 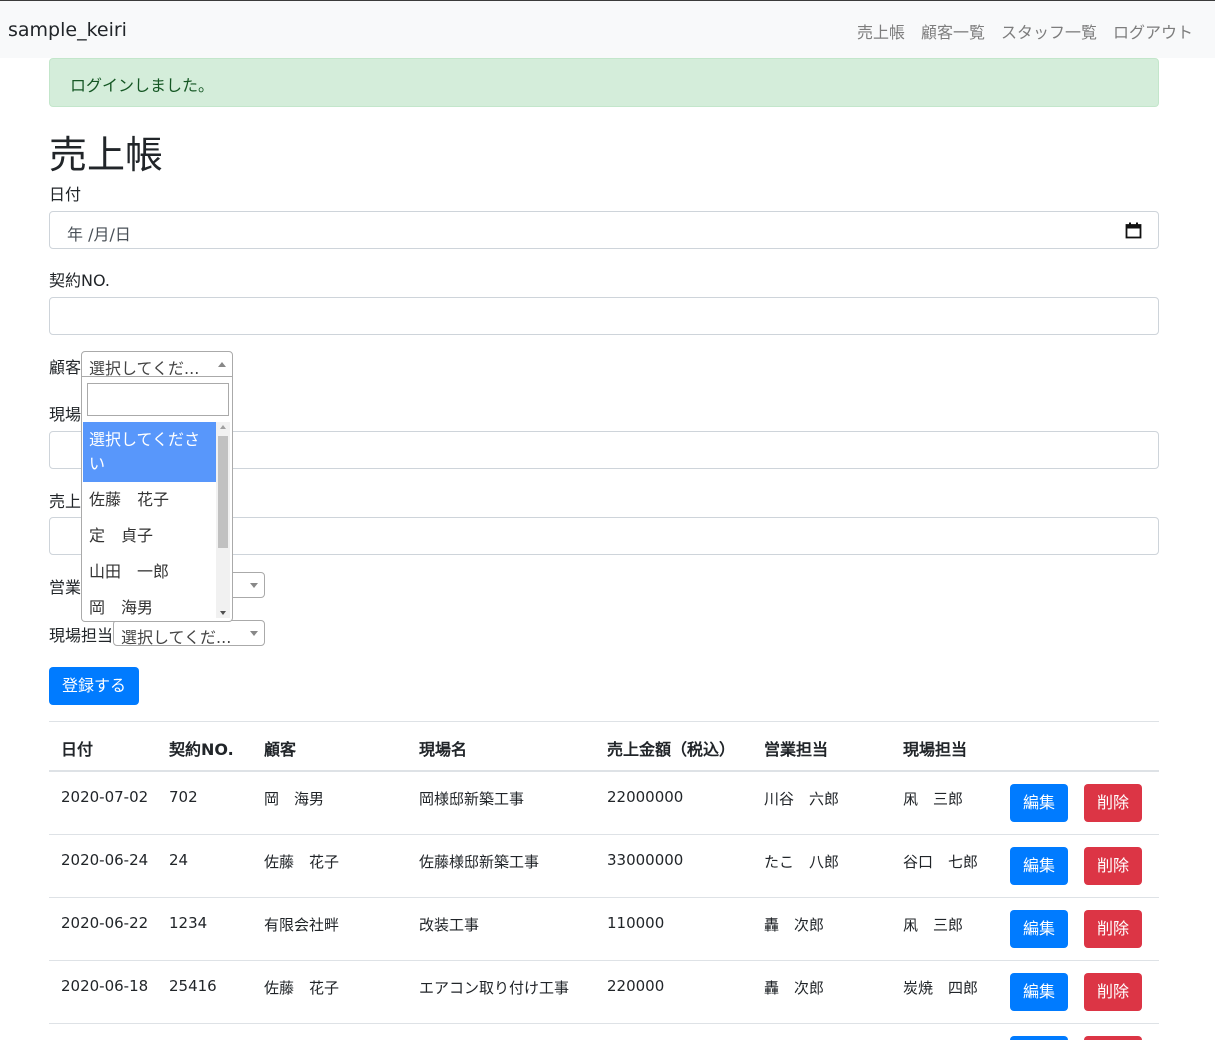 I want to click on dropdown-option: 佐藤 花子, so click(x=149, y=500).